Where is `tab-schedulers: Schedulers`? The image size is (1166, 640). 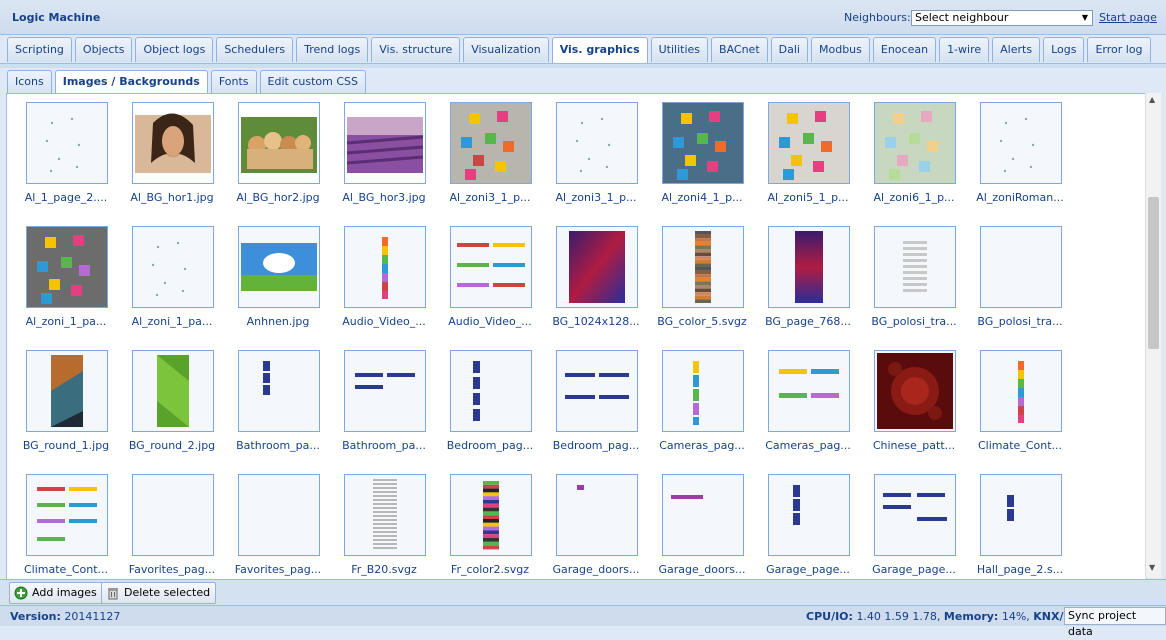
tab-schedulers: Schedulers is located at coordinates (255, 49).